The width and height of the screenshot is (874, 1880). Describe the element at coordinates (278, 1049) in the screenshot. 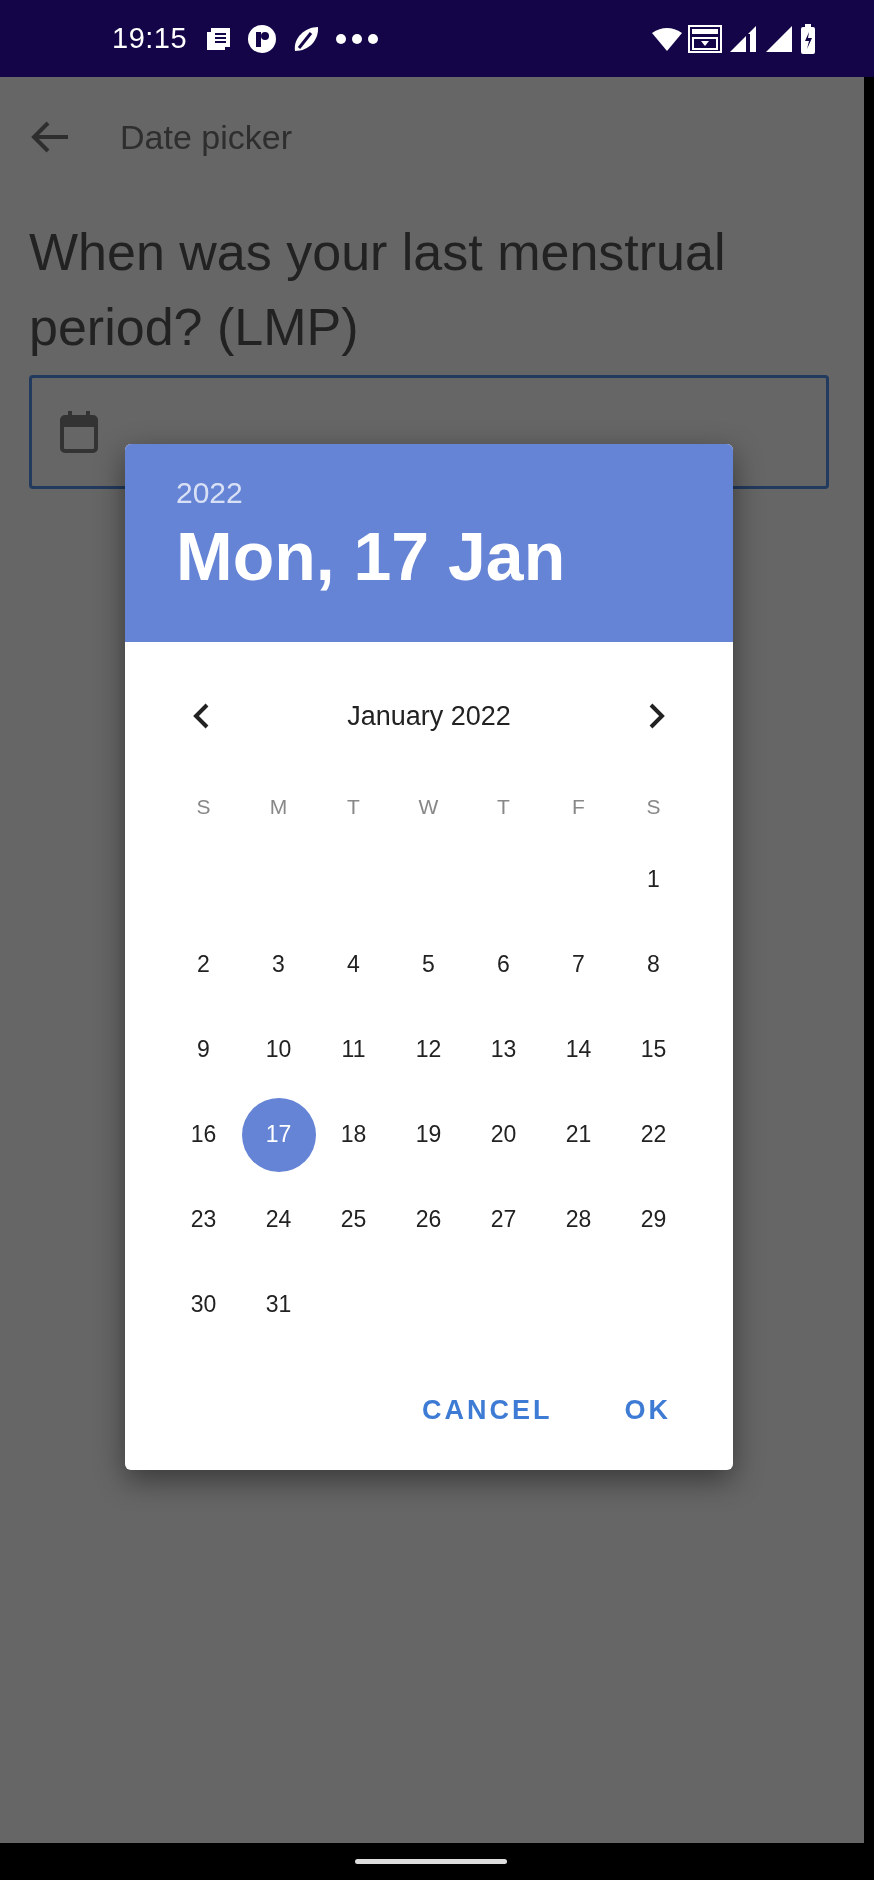

I see `day-button: 10` at that location.